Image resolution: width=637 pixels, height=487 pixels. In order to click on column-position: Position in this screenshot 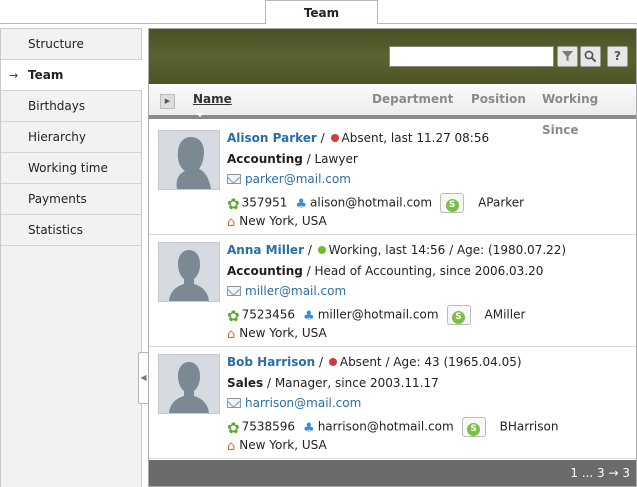, I will do `click(498, 99)`.